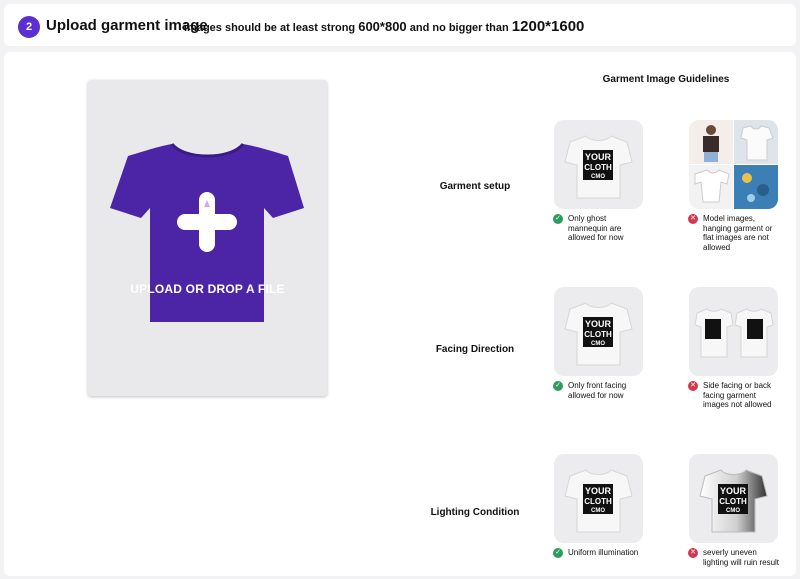 The height and width of the screenshot is (579, 800). Describe the element at coordinates (548, 26) in the screenshot. I see `max-size: 1200*1600` at that location.